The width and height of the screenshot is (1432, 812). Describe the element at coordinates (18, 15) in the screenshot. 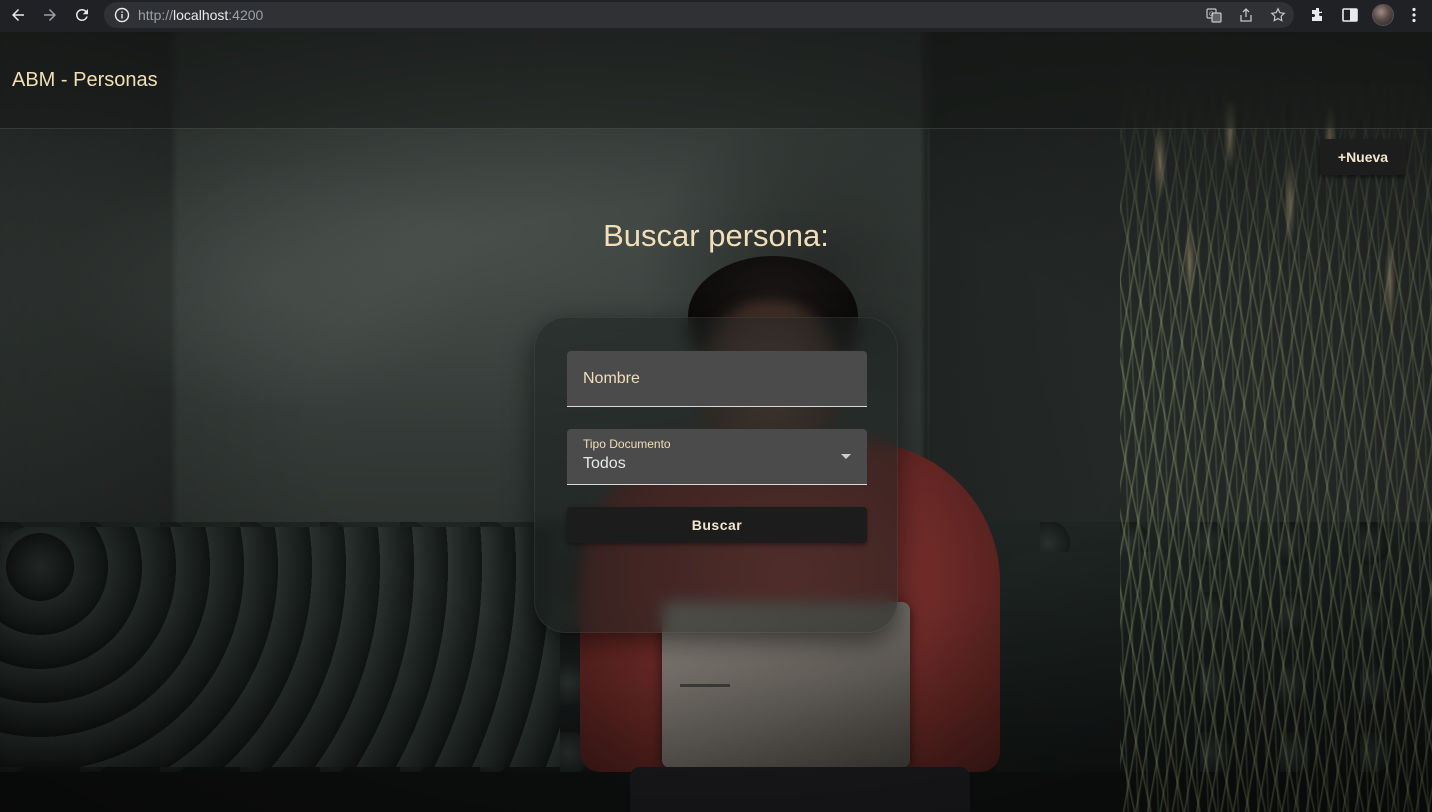

I see `back-icon` at that location.